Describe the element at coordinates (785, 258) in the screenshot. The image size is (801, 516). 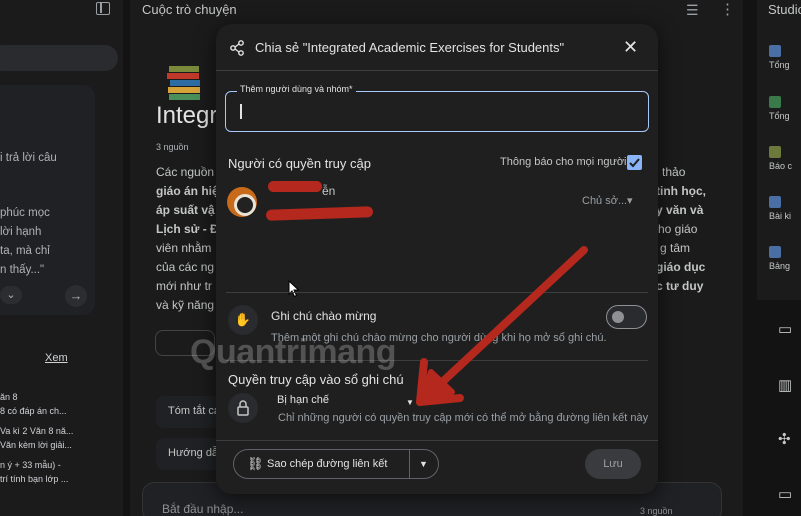
I see `studio-item: Bảng` at that location.